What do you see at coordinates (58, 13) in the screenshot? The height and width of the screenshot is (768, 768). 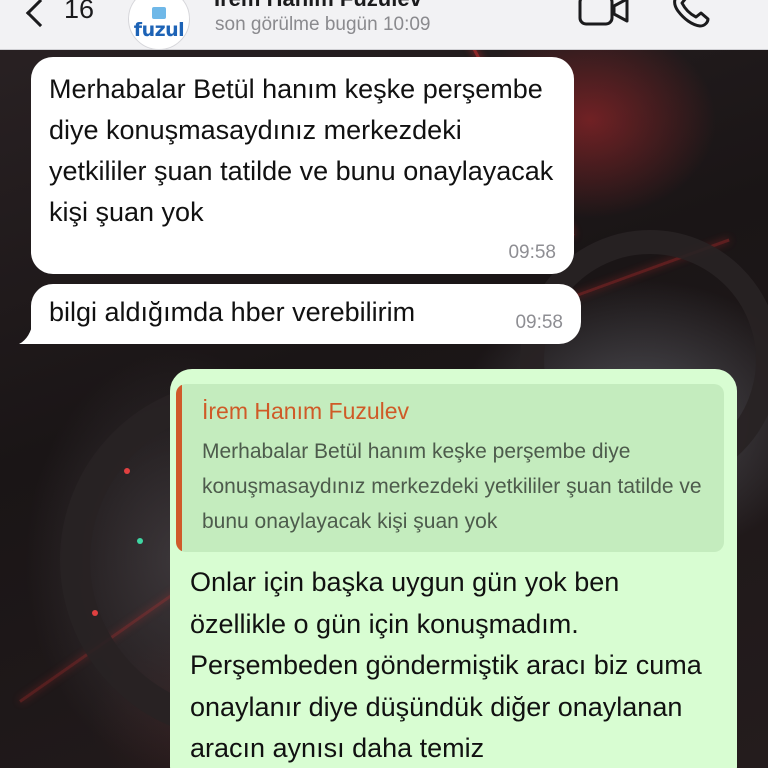 I see `back-button: 16` at bounding box center [58, 13].